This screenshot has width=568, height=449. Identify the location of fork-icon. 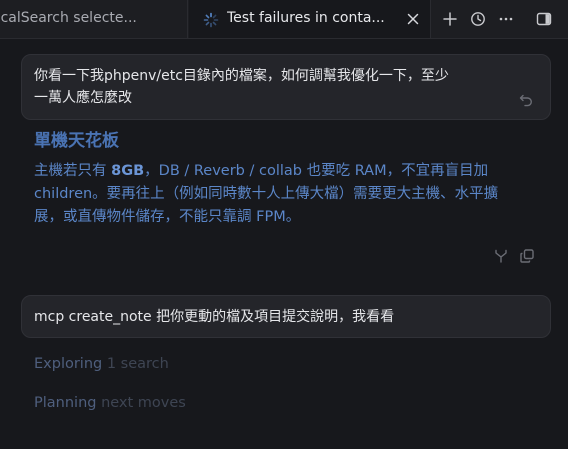
(501, 256).